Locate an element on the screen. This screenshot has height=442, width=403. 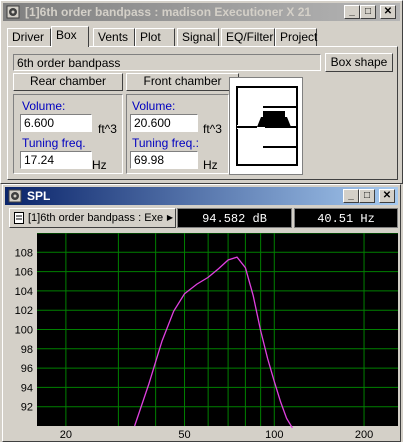
rear-volume-value: 6.600 is located at coordinates (39, 123).